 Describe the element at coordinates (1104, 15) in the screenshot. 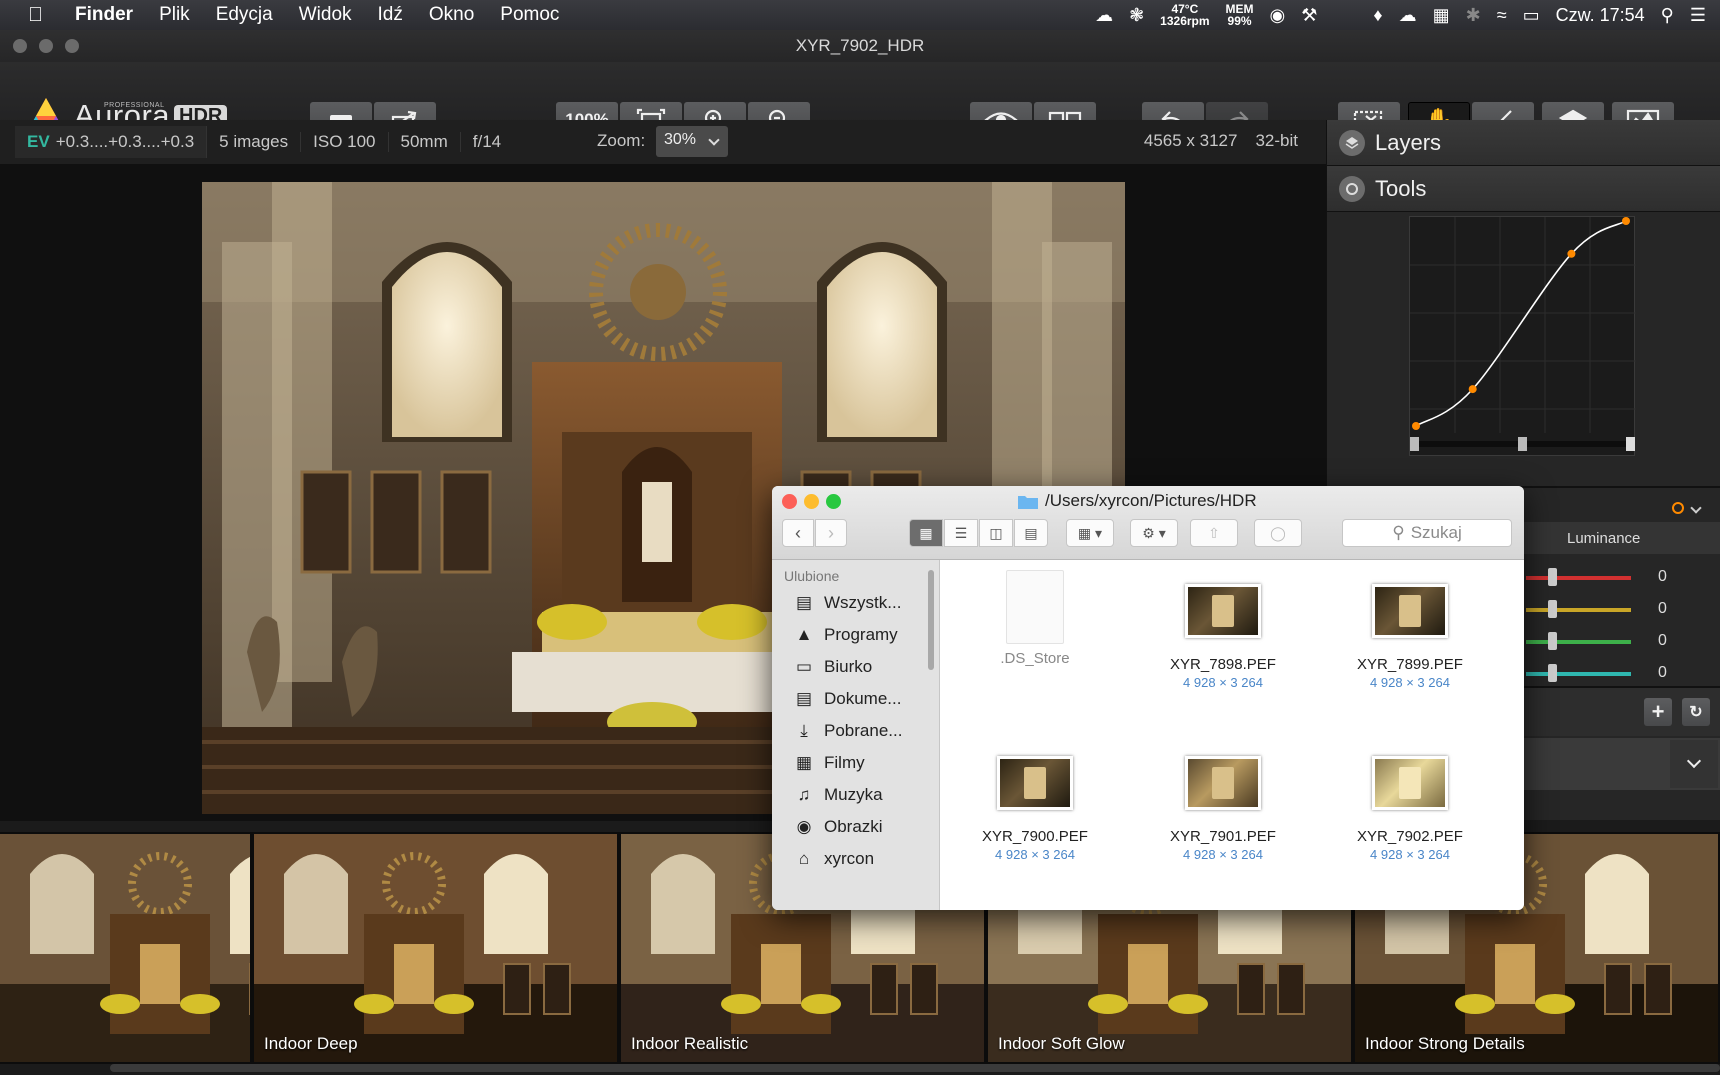

I see `creative-cloud-icon: ☁` at that location.